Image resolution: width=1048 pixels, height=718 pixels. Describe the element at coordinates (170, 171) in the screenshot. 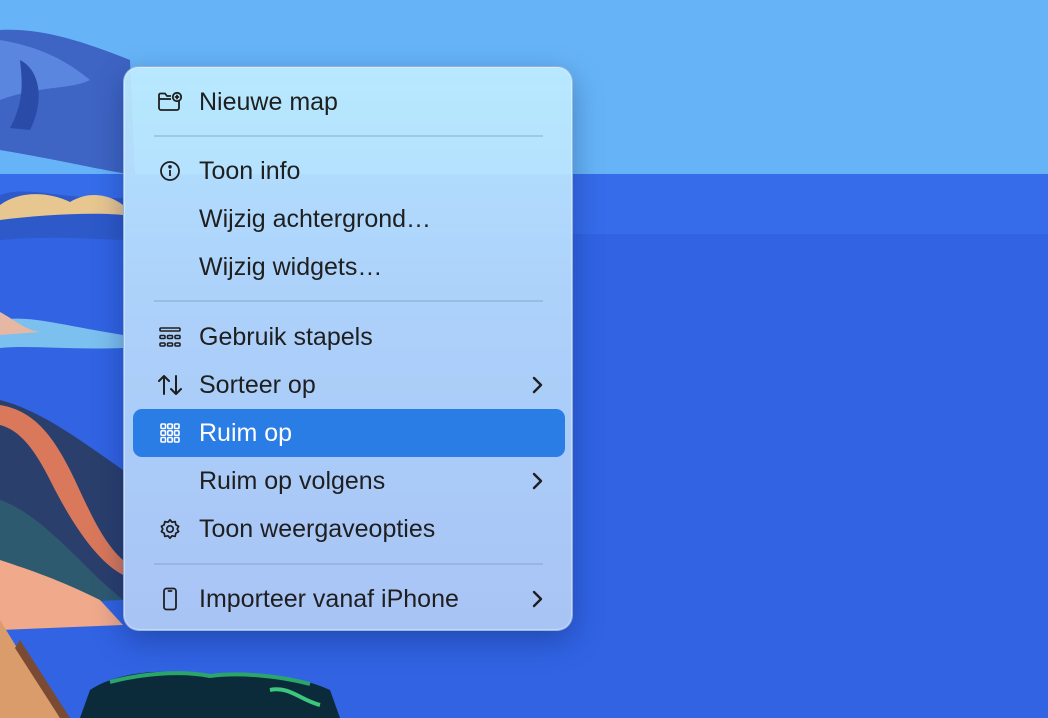

I see `info-circle-icon` at that location.